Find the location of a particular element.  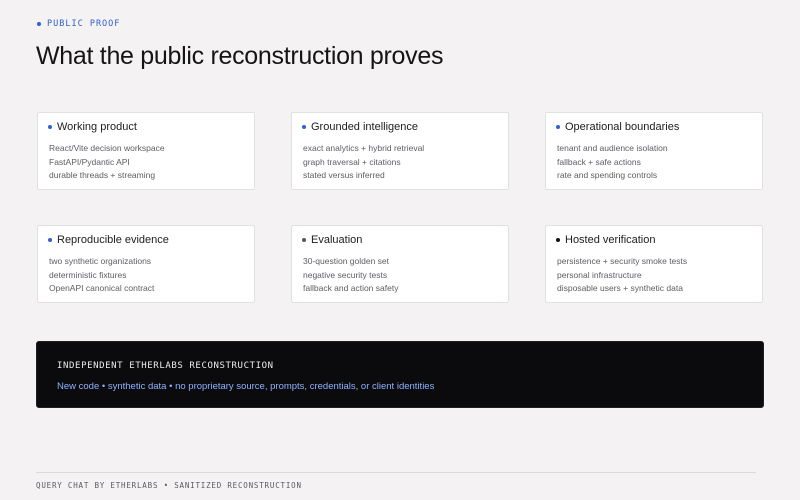

page-title: What the public reconstruction proves is located at coordinates (240, 56).